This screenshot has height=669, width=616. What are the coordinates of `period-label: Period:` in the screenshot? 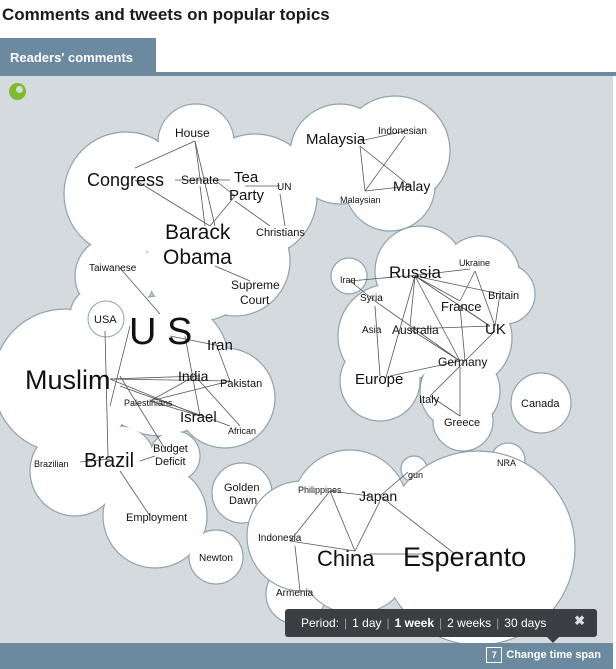 It's located at (320, 623).